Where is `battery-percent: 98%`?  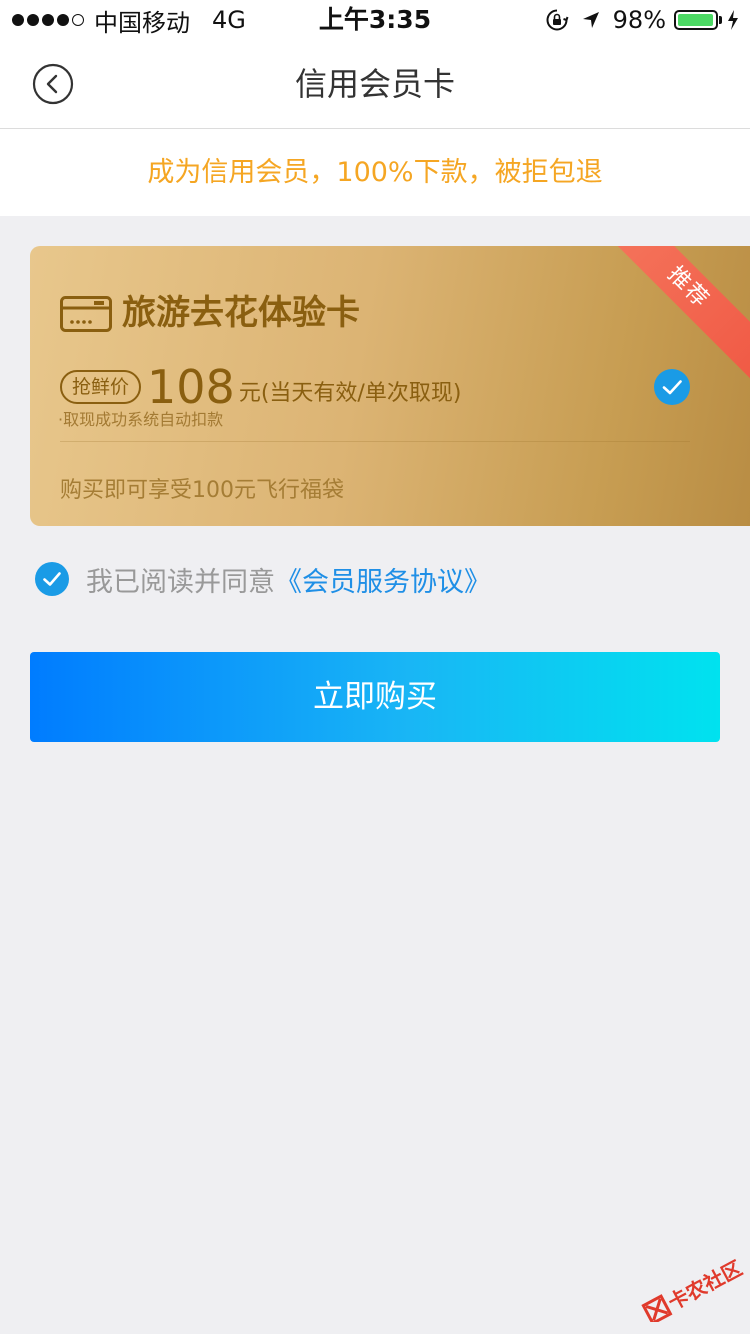
battery-percent: 98% is located at coordinates (639, 20).